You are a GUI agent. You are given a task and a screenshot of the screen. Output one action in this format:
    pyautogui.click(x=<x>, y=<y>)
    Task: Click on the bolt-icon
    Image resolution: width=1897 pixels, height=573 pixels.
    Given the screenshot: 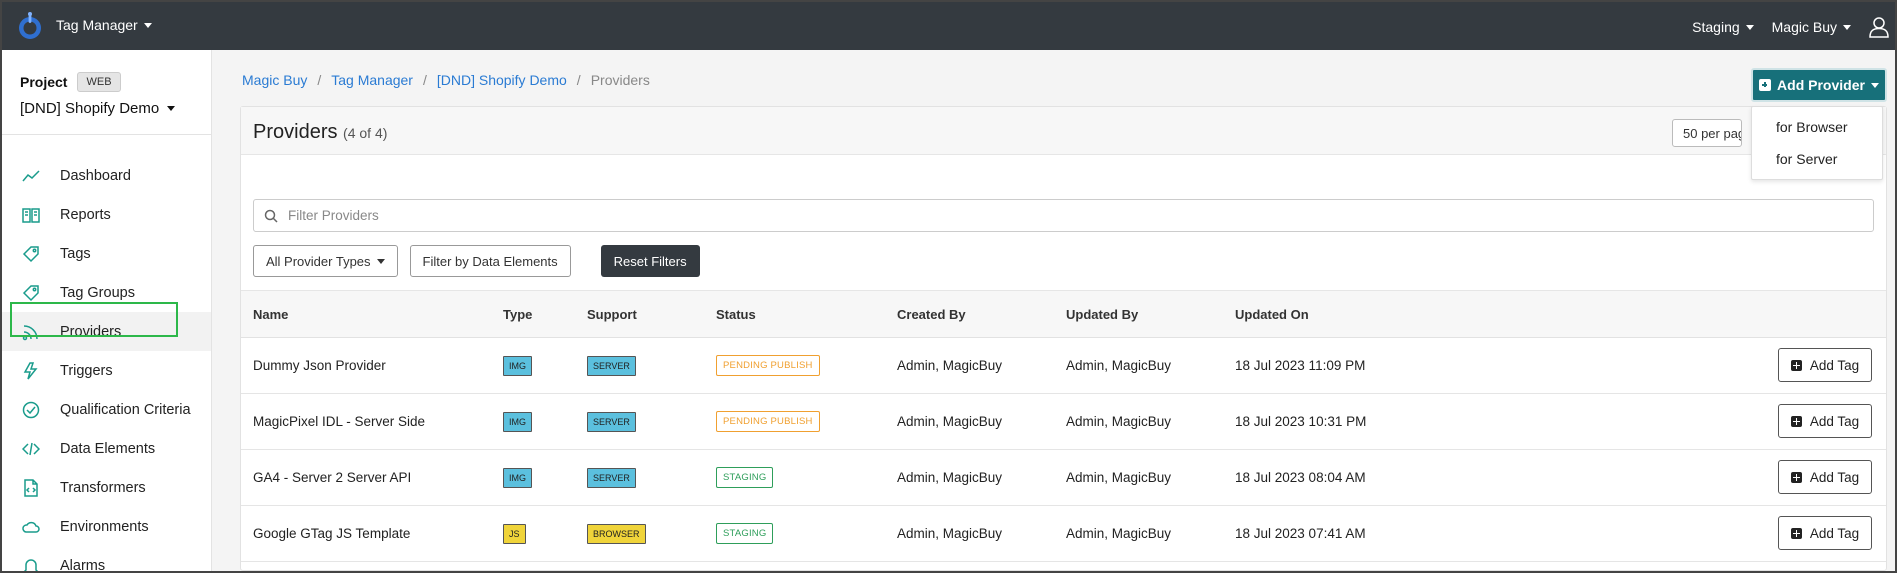 What is the action you would take?
    pyautogui.click(x=31, y=370)
    